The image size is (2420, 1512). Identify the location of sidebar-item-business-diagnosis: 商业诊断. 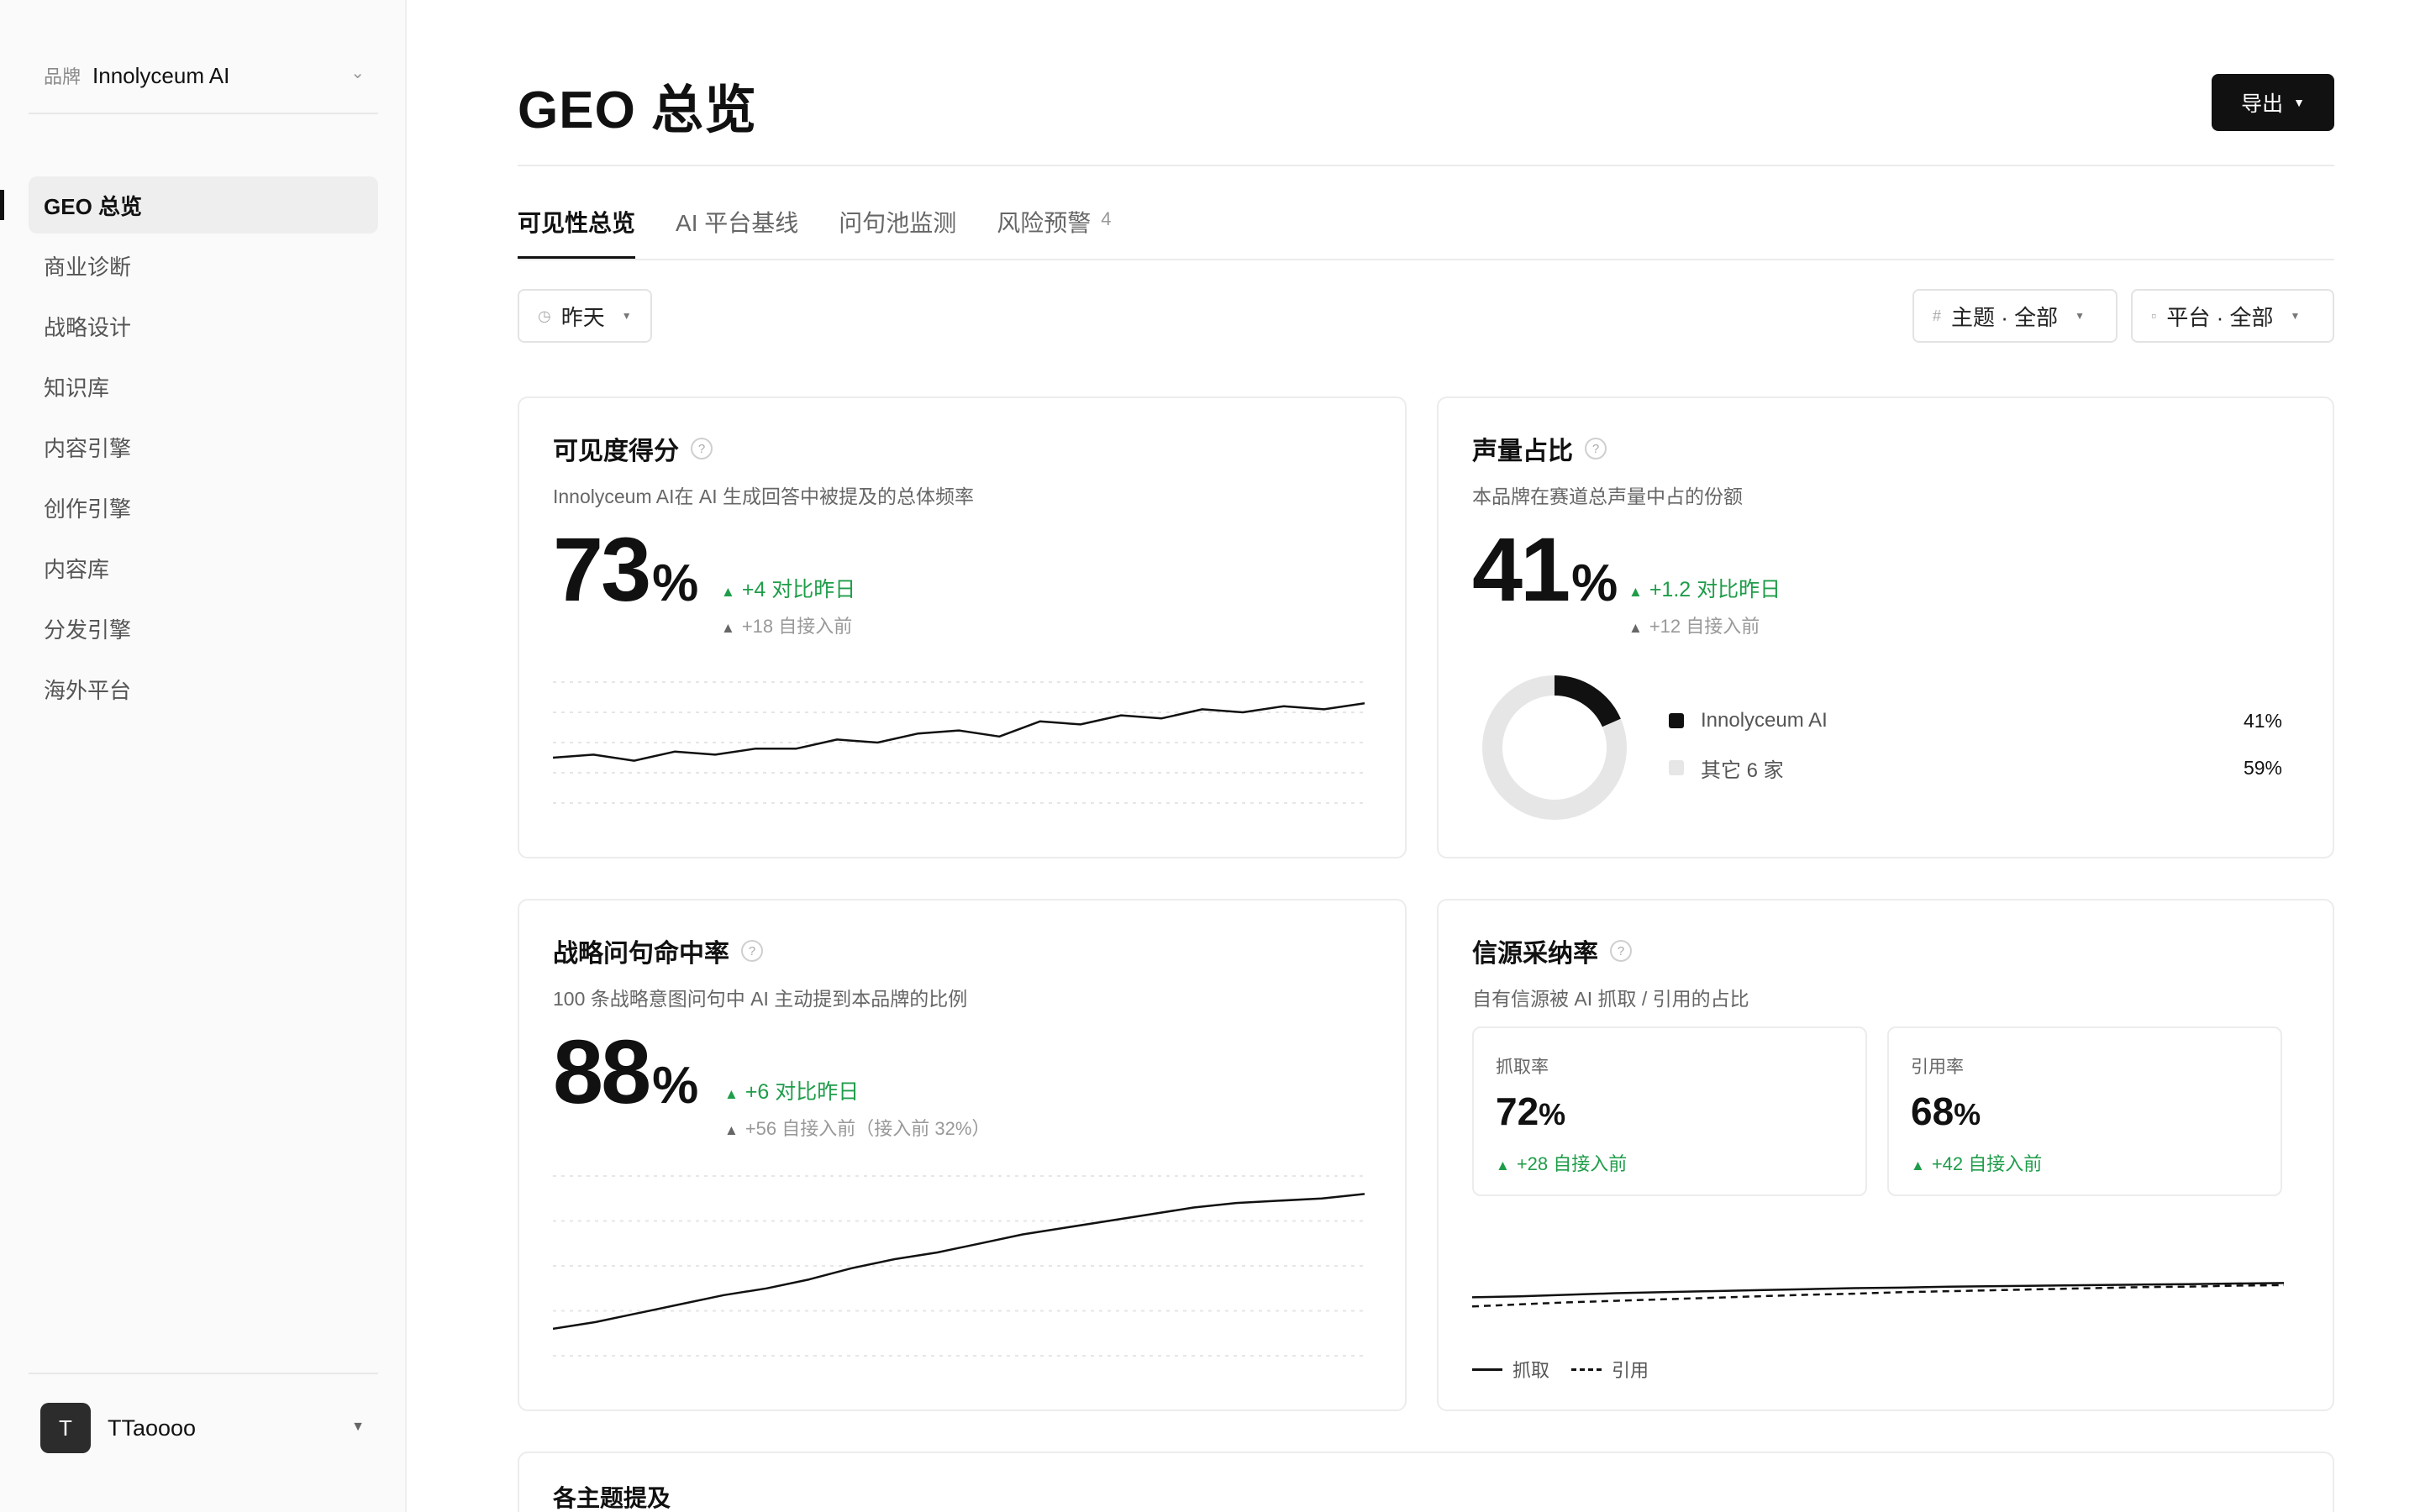
(203, 265).